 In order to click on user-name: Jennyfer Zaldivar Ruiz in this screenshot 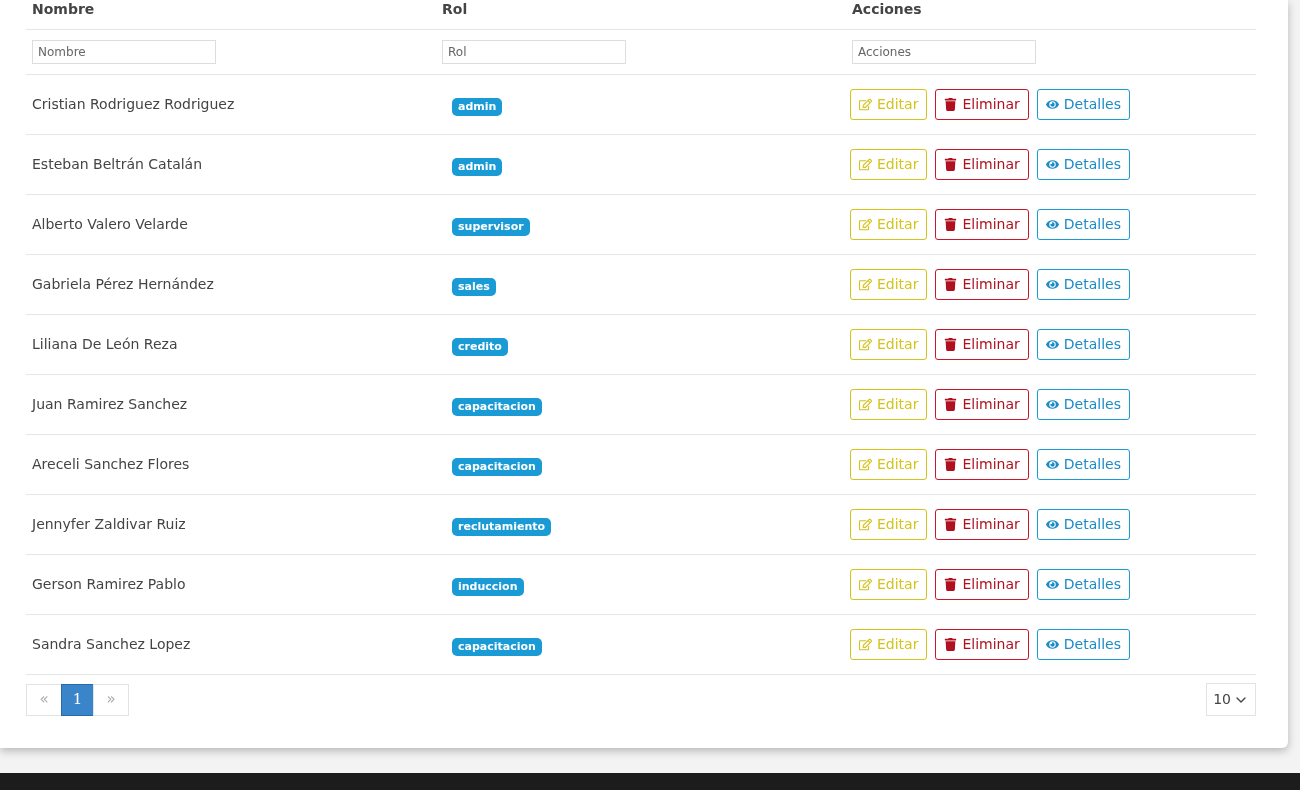, I will do `click(108, 524)`.